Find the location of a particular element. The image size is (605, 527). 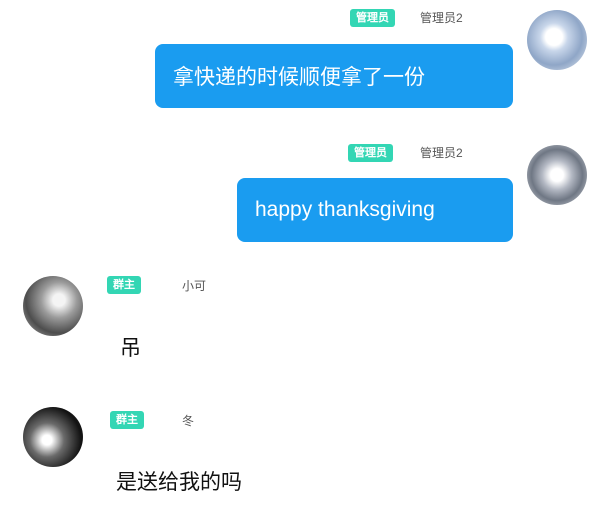

message-bubble: happy thanksgiving is located at coordinates (375, 210).